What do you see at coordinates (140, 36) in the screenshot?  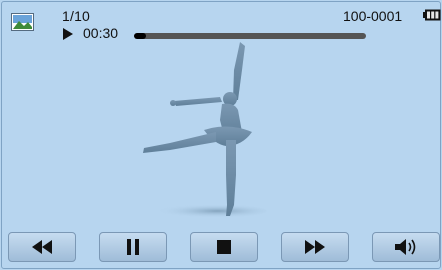 I see `progress-fill` at bounding box center [140, 36].